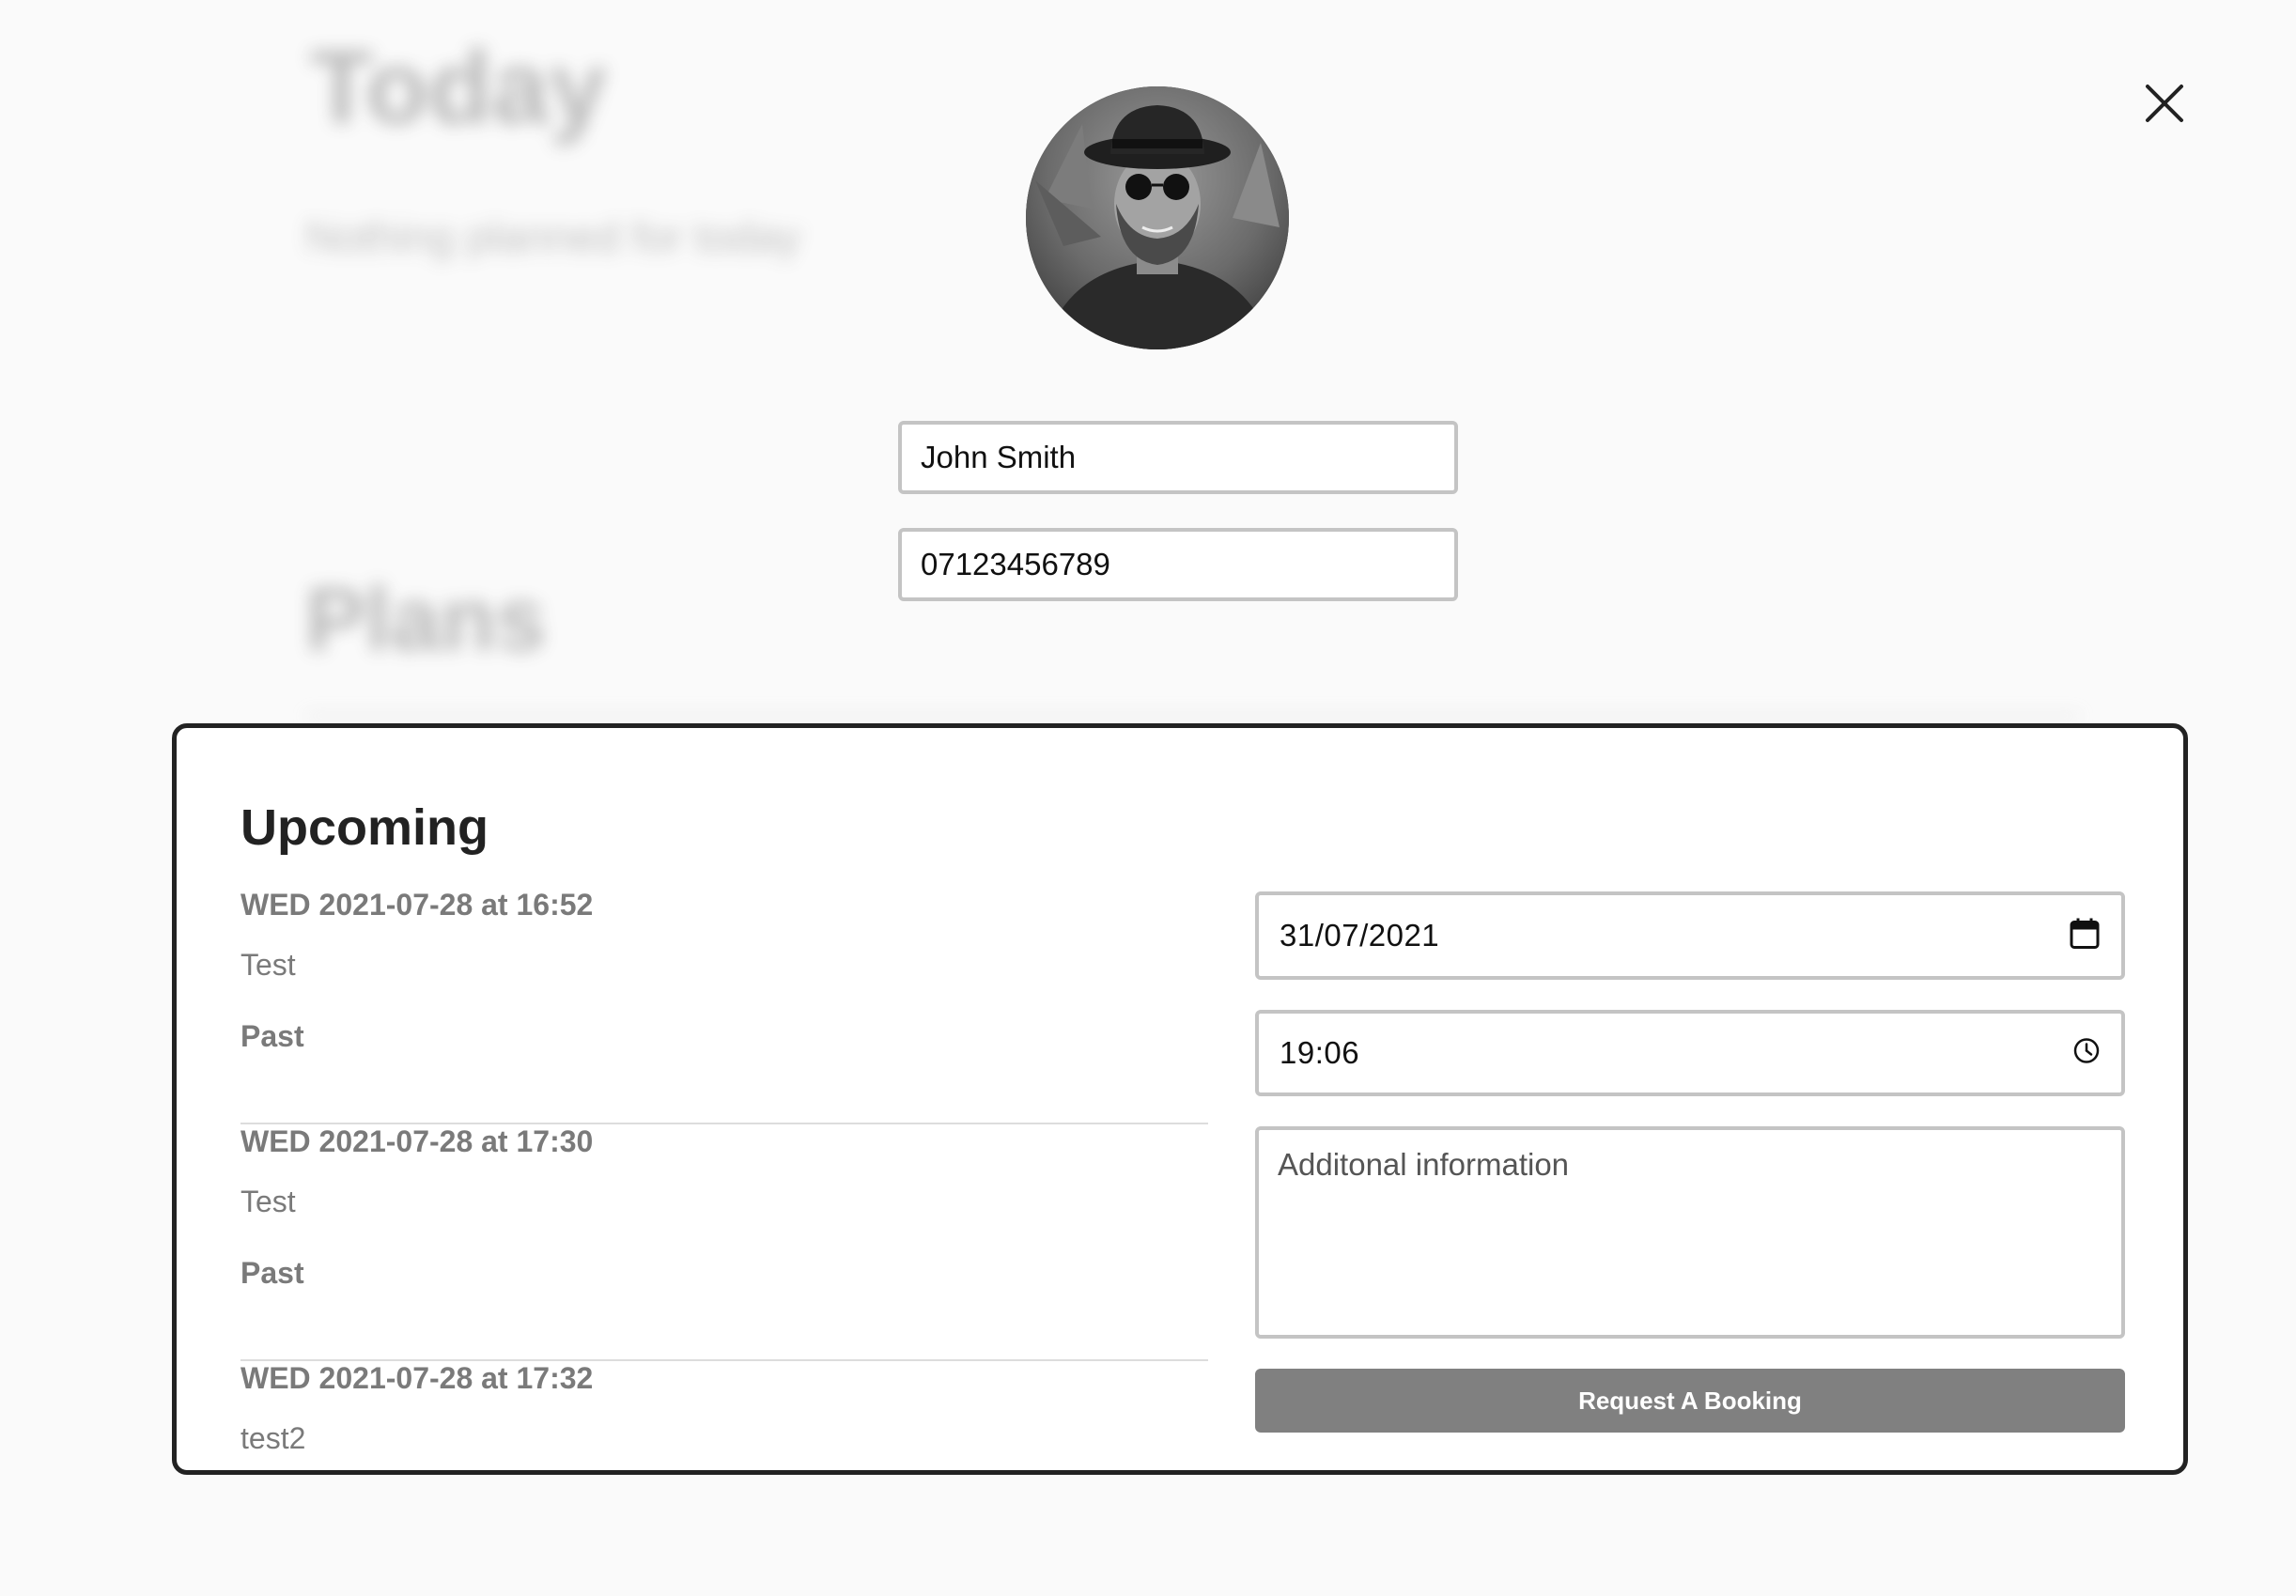 This screenshot has width=2296, height=1596. I want to click on request-booking-button: Request A Booking, so click(1690, 1401).